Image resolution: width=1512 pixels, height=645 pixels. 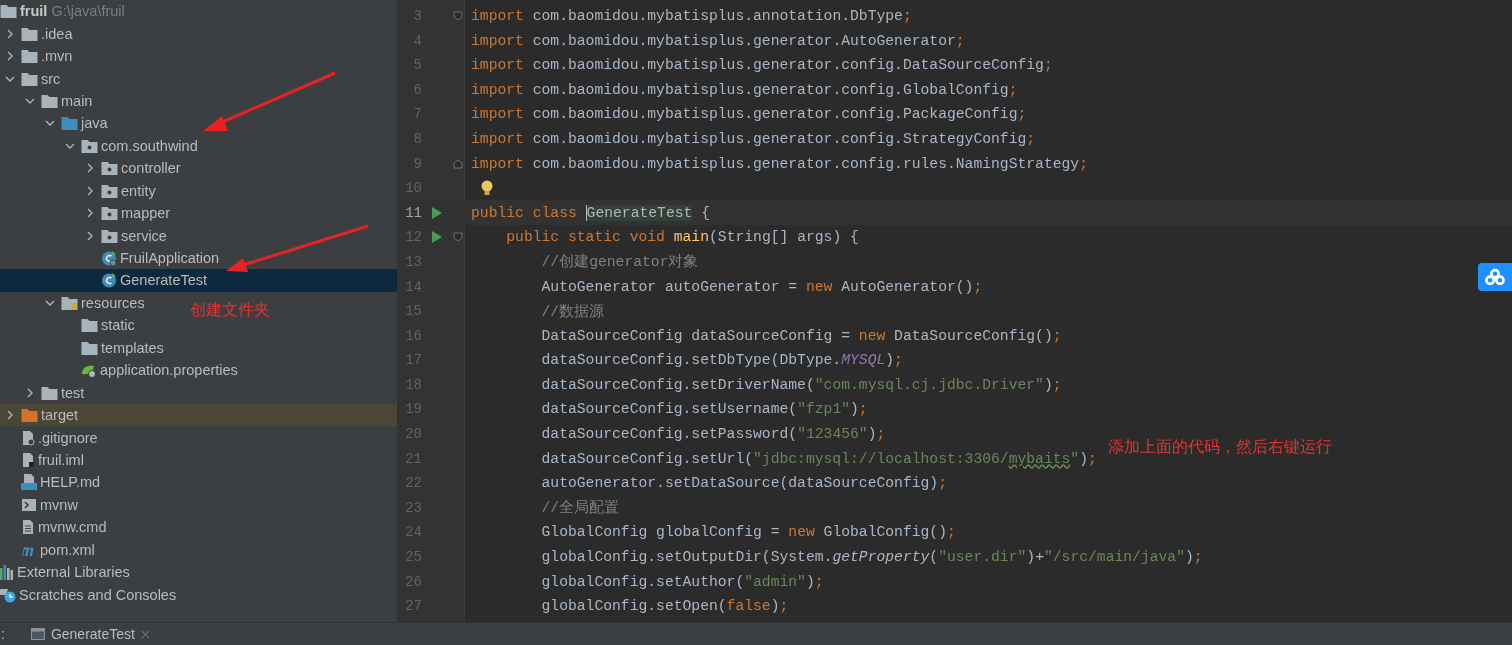 I want to click on code-line: dataSourceConfig.setDbType(DbType.MYSQL);, so click(x=721, y=360).